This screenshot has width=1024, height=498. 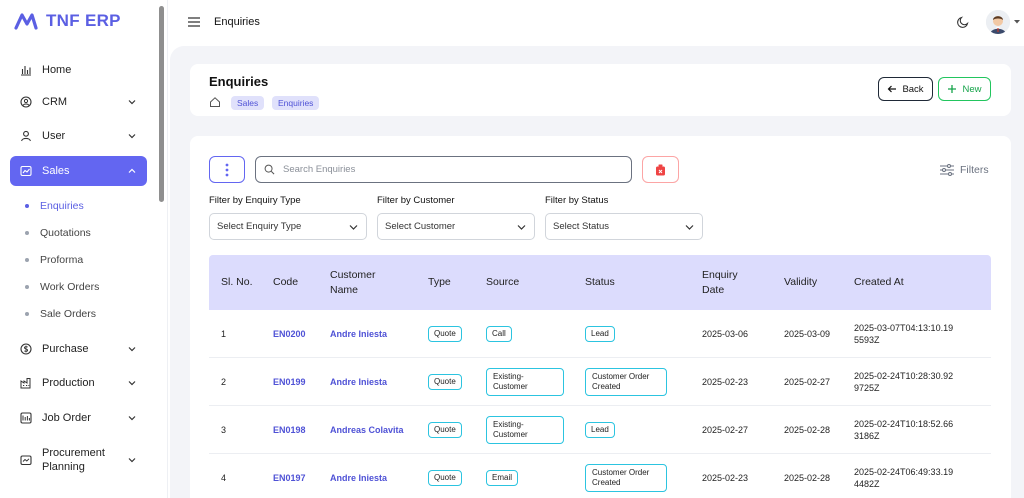 I want to click on user-avatar, so click(x=998, y=22).